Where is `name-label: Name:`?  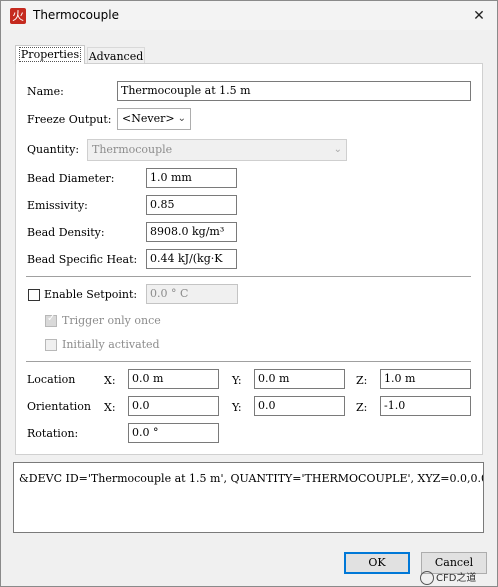
name-label: Name: is located at coordinates (45, 91).